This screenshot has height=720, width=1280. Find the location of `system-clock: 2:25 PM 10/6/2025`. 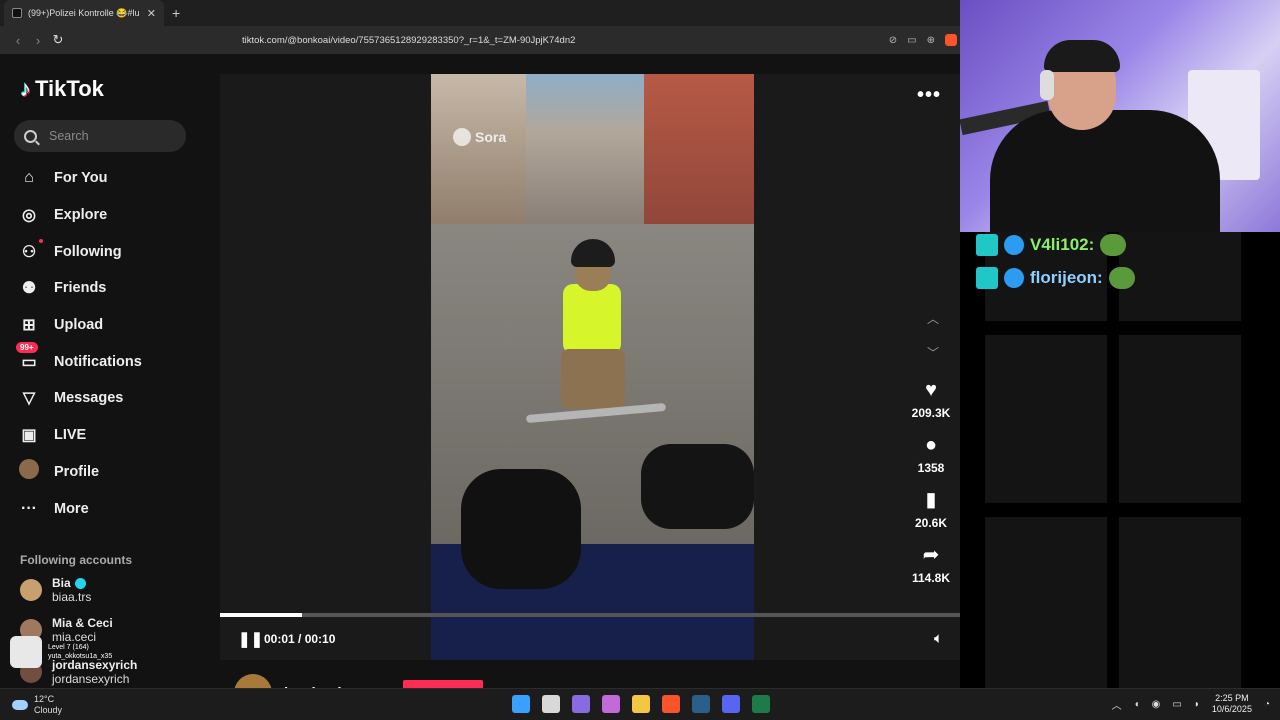

system-clock: 2:25 PM 10/6/2025 is located at coordinates (1232, 704).